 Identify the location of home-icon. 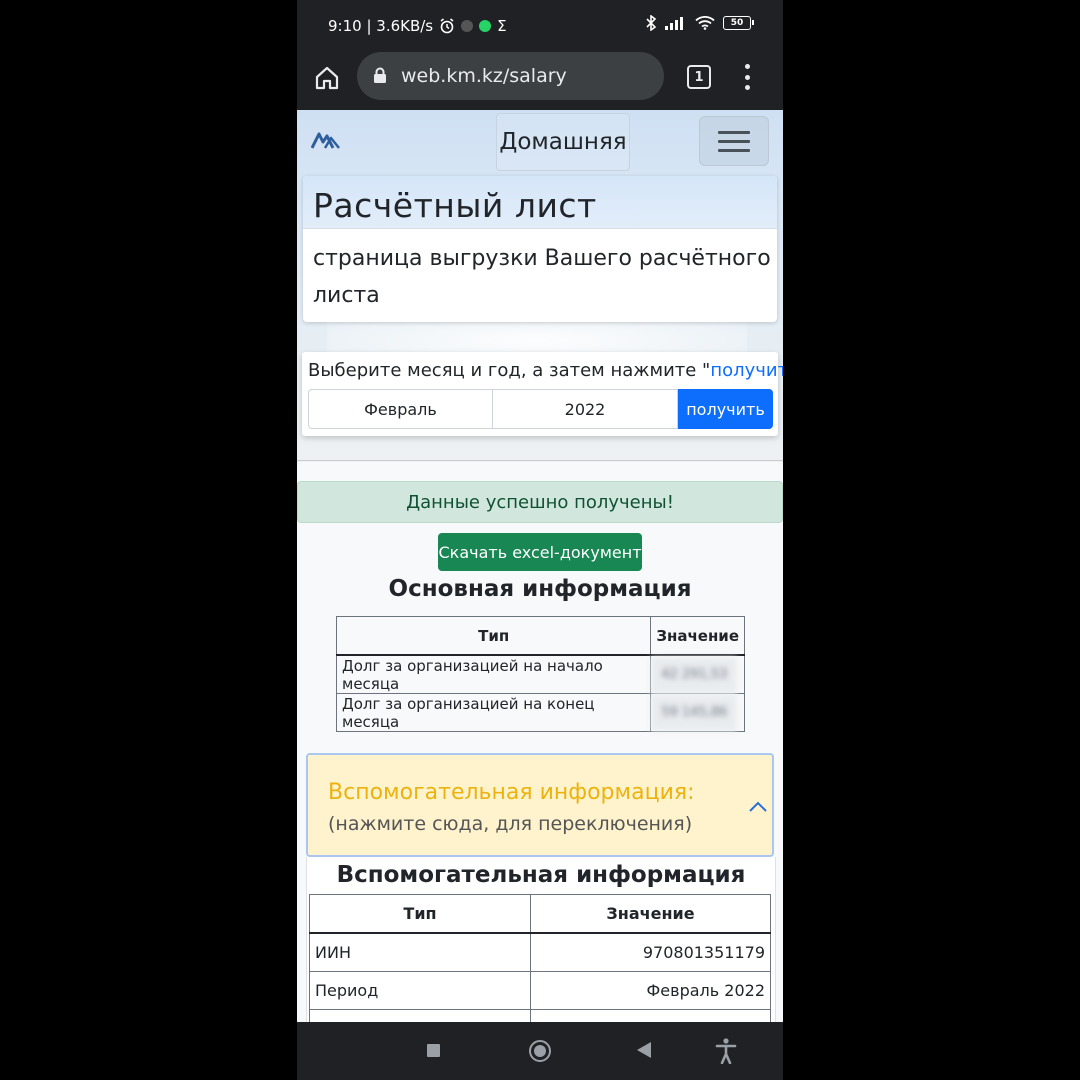
(327, 78).